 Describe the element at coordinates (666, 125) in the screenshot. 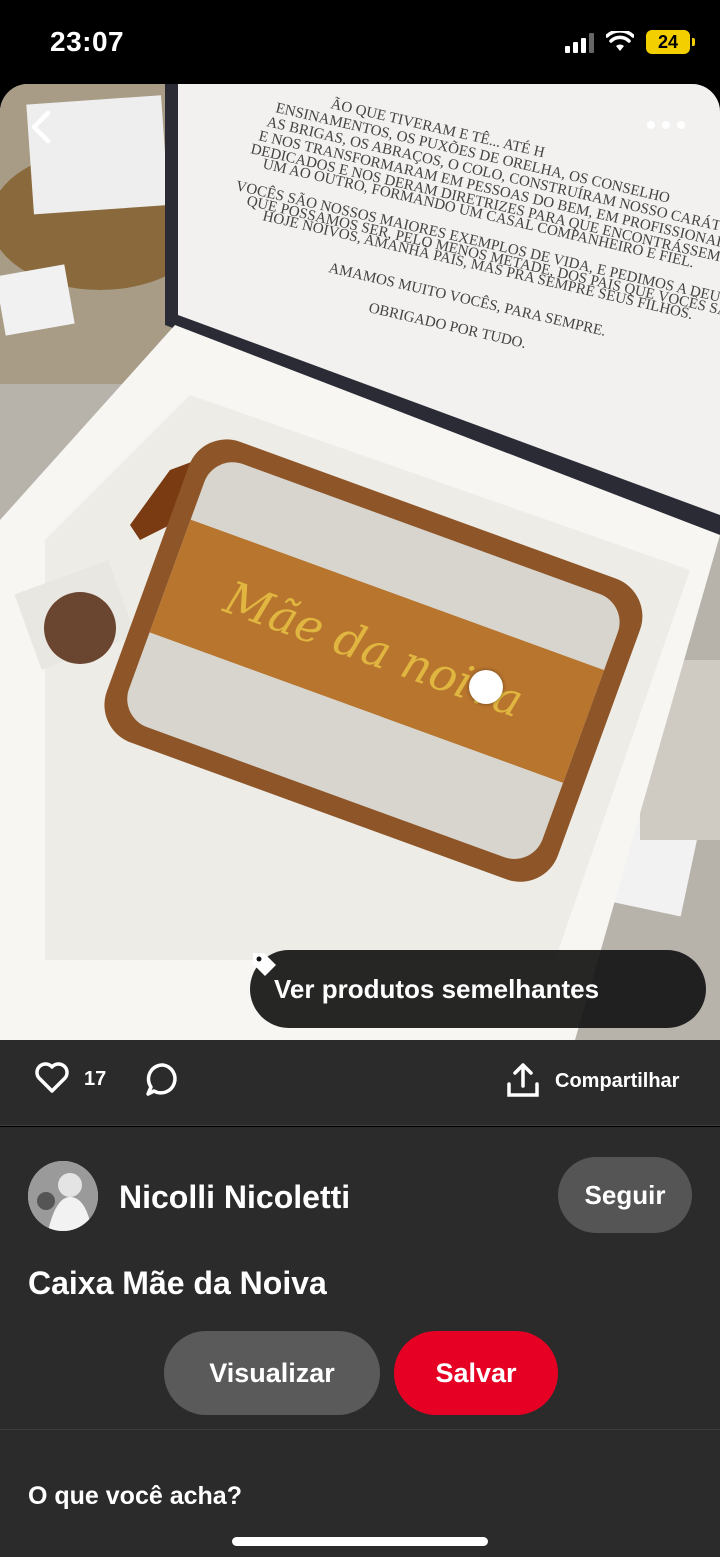

I see `more-dots-icon` at that location.